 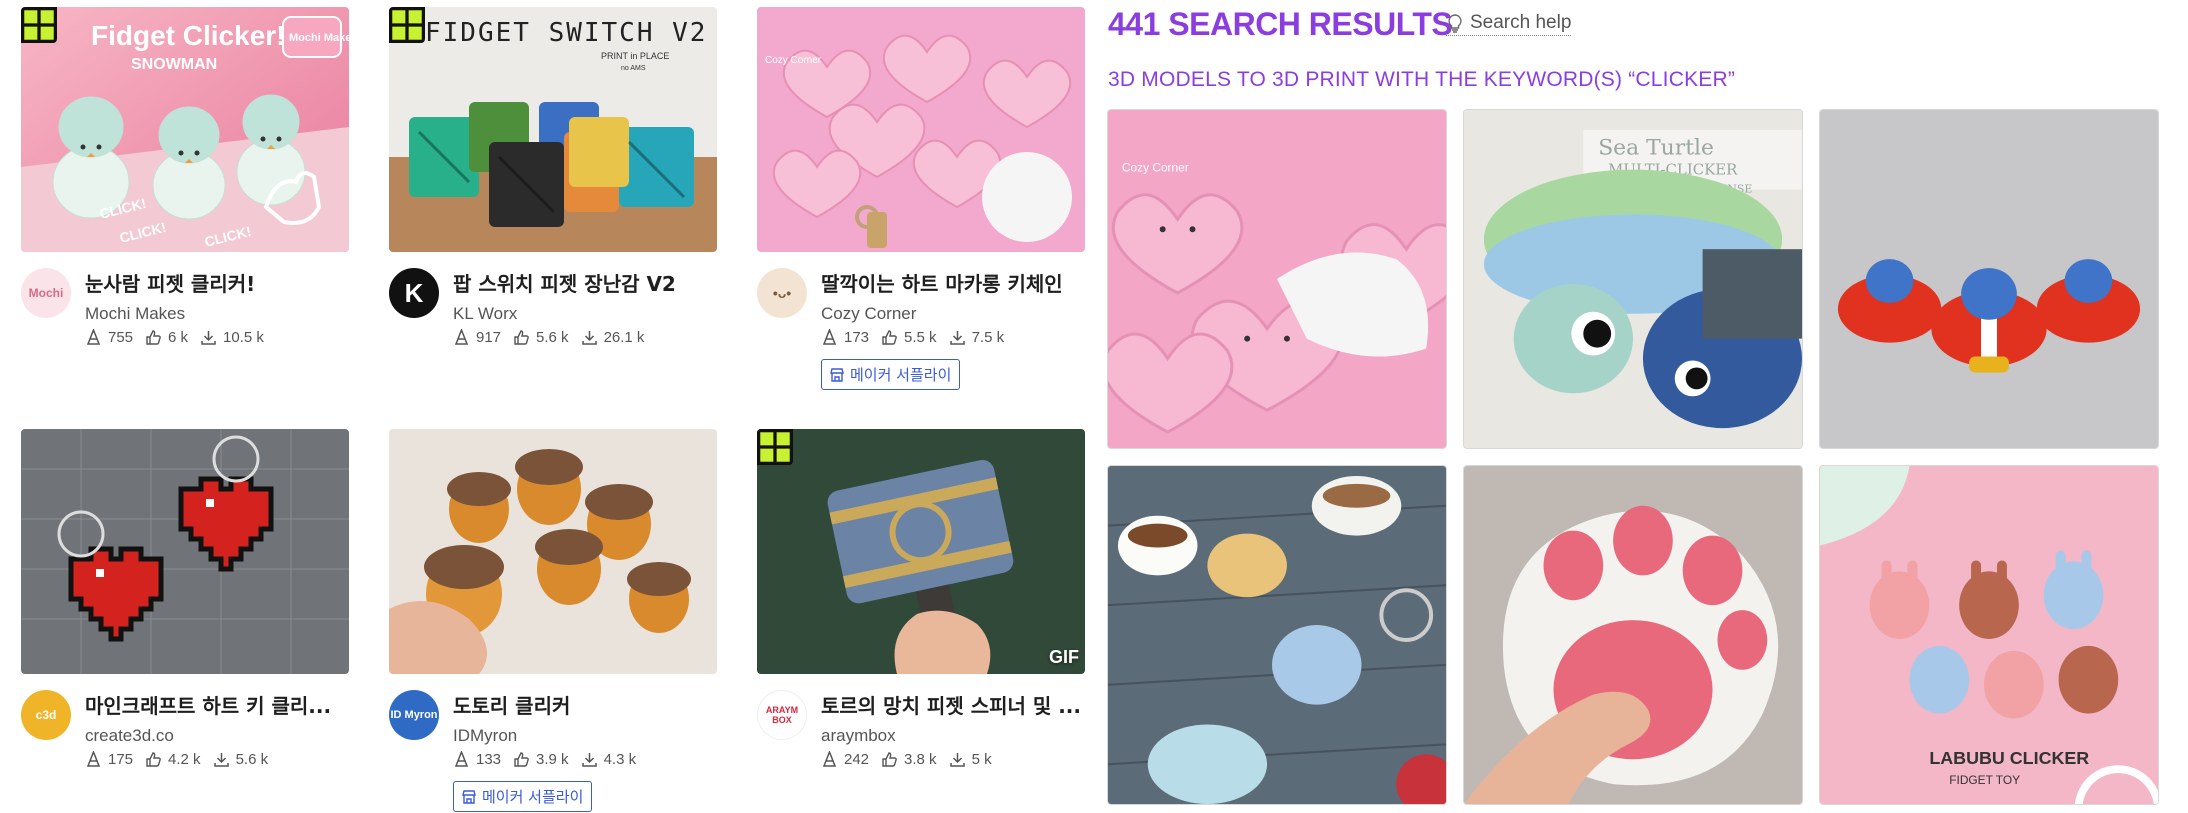 I want to click on avatar: K, so click(x=414, y=293).